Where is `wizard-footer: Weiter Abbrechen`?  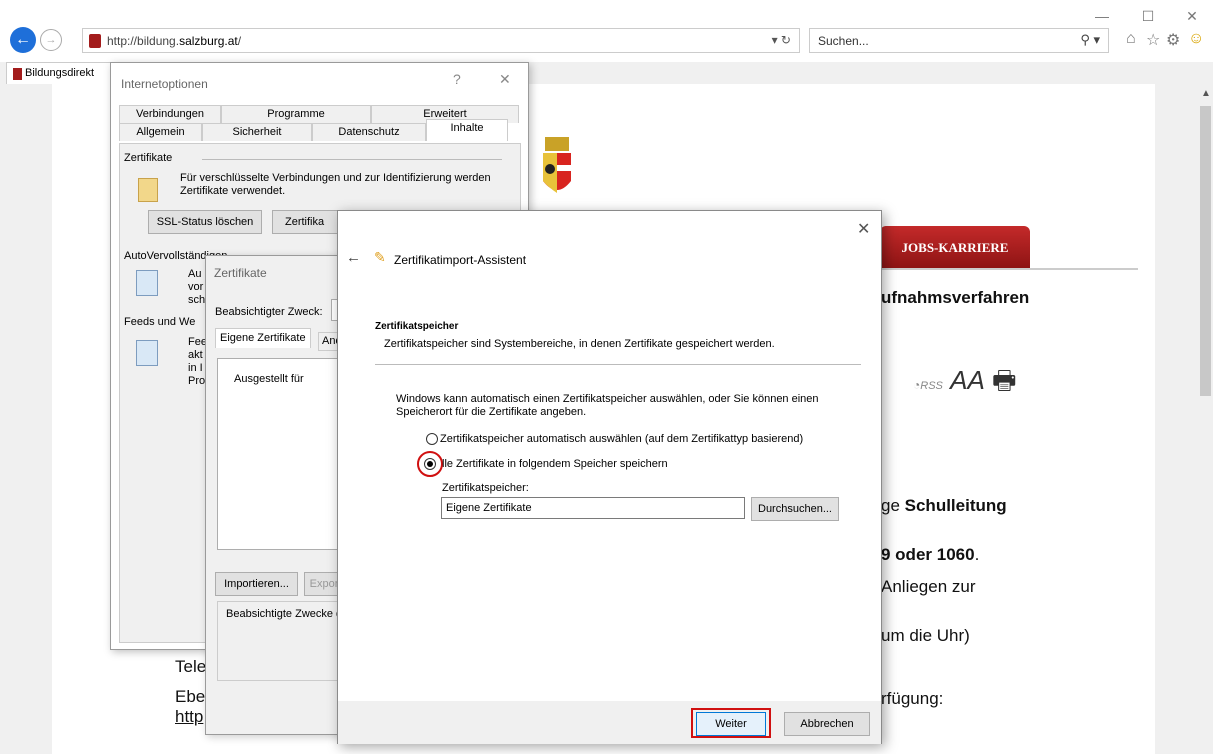 wizard-footer: Weiter Abbrechen is located at coordinates (609, 722).